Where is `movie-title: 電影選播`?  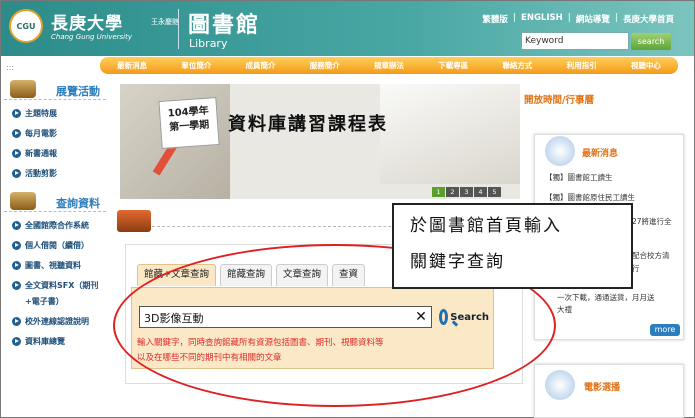 movie-title: 電影選播 is located at coordinates (602, 388).